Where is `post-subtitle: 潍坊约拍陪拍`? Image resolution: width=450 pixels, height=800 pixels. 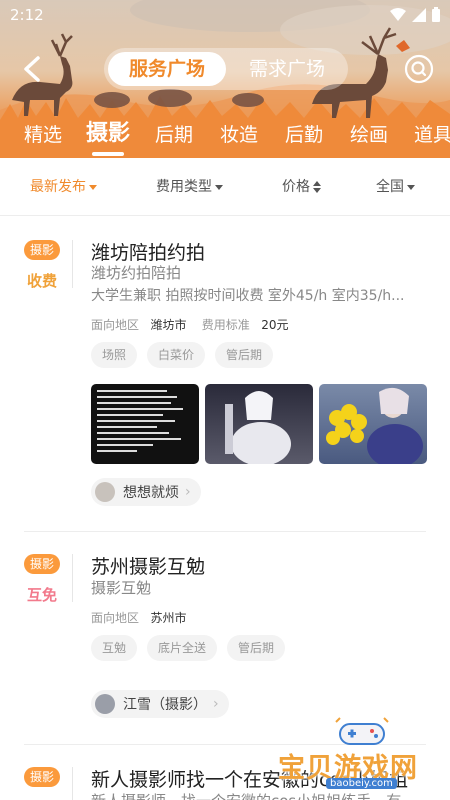 post-subtitle: 潍坊约拍陪拍 is located at coordinates (136, 273).